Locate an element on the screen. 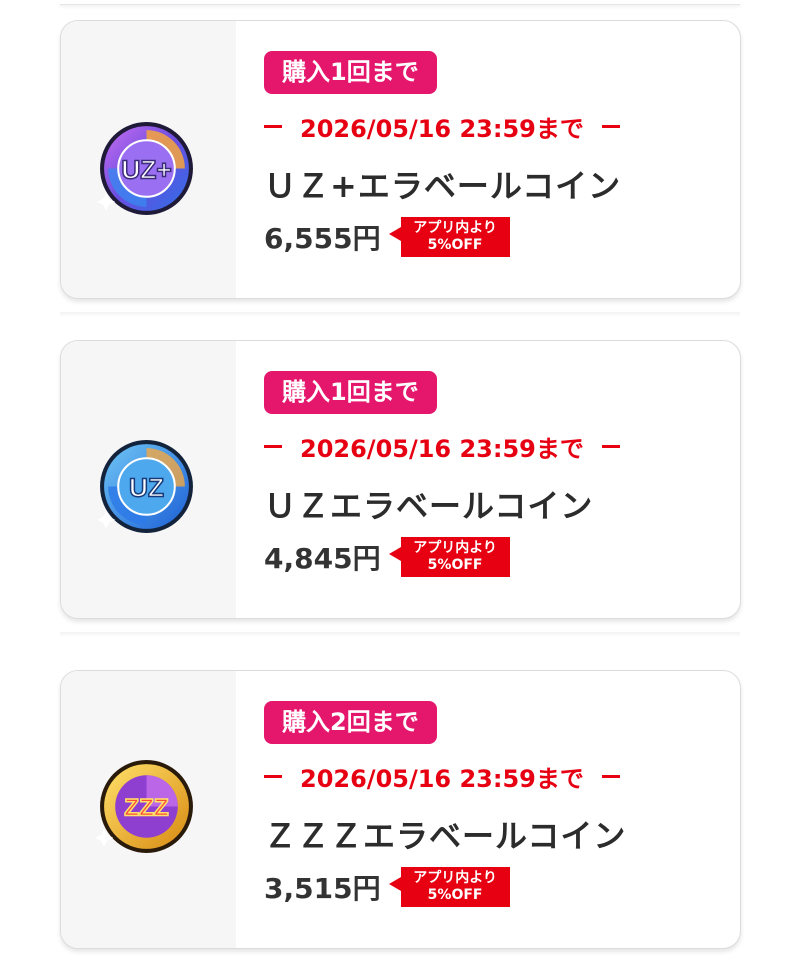  price-row: 3,515円 アプリ内より 5%OFF is located at coordinates (387, 887).